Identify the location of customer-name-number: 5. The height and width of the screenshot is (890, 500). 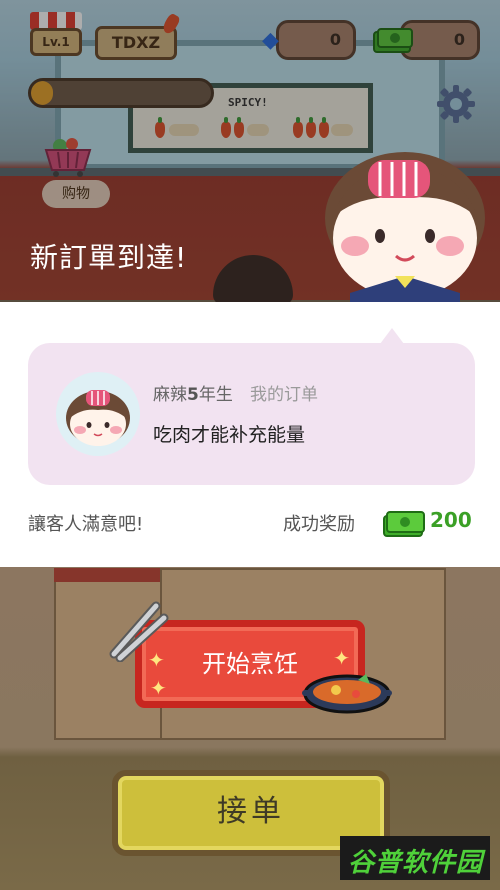
(193, 395).